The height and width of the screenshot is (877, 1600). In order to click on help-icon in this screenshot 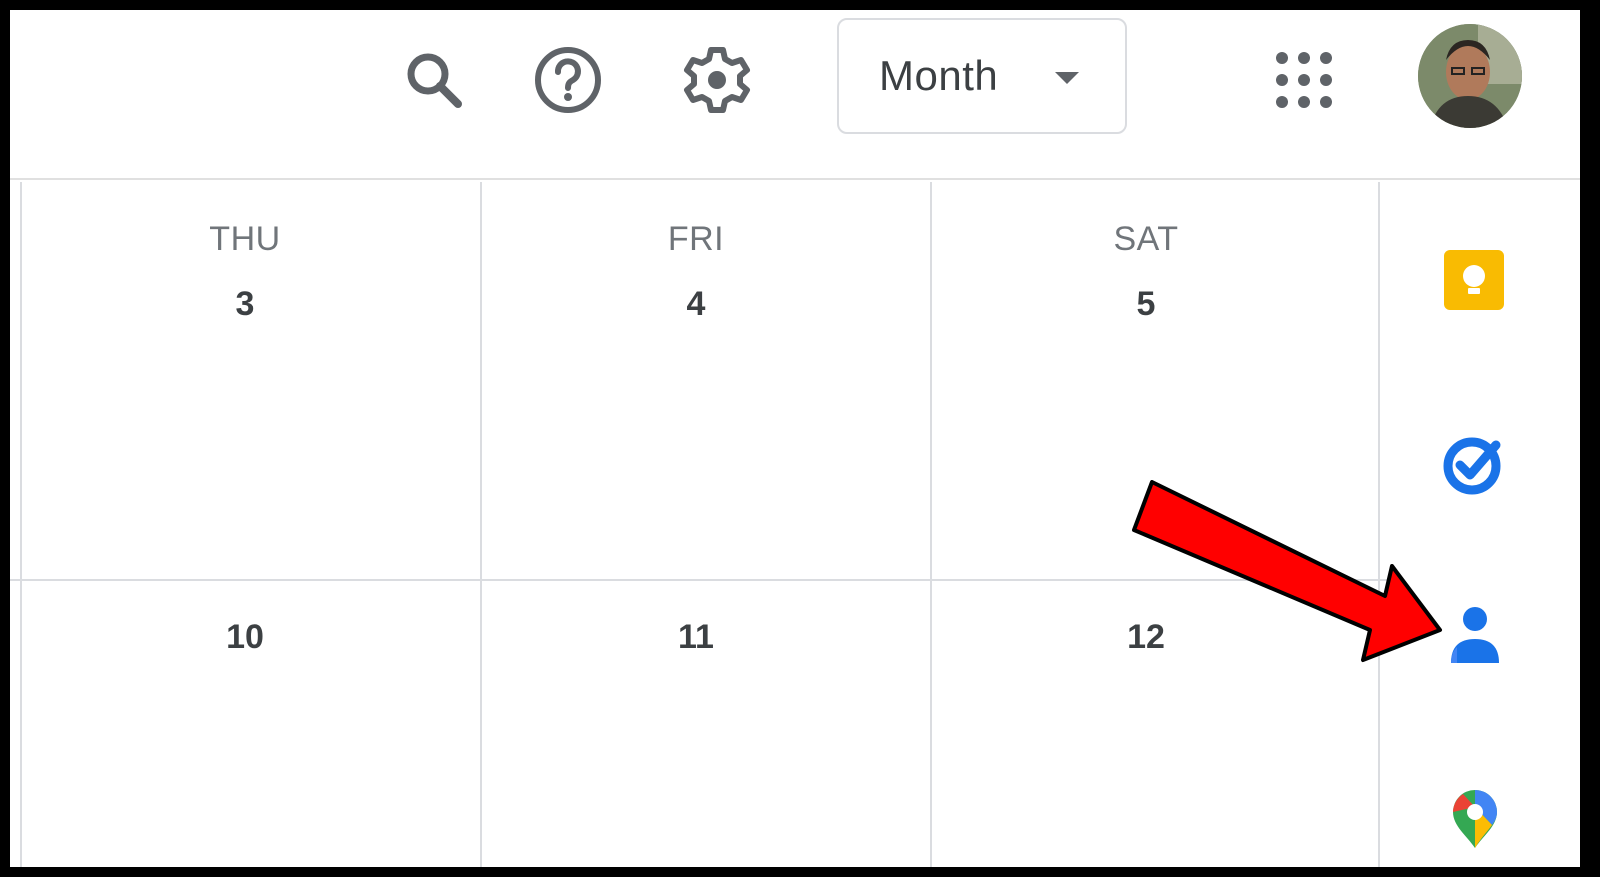, I will do `click(568, 80)`.